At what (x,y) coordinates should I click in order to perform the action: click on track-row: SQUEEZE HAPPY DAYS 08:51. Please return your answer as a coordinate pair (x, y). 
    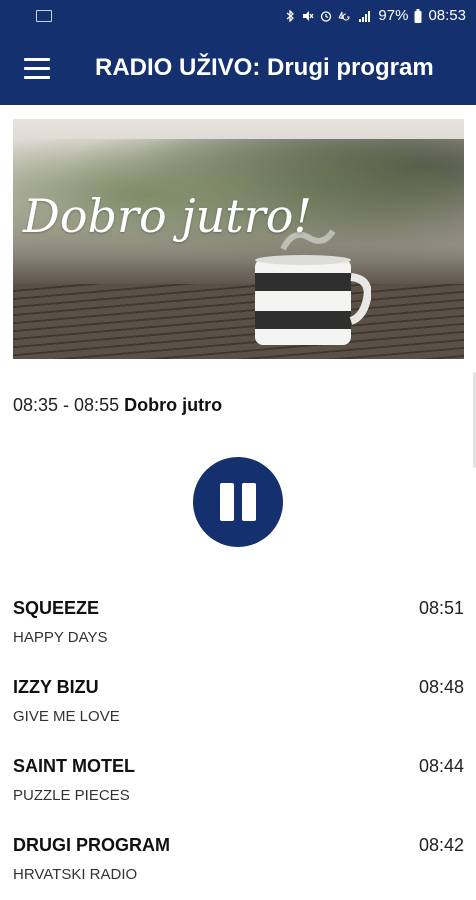
    Looking at the image, I should click on (238, 628).